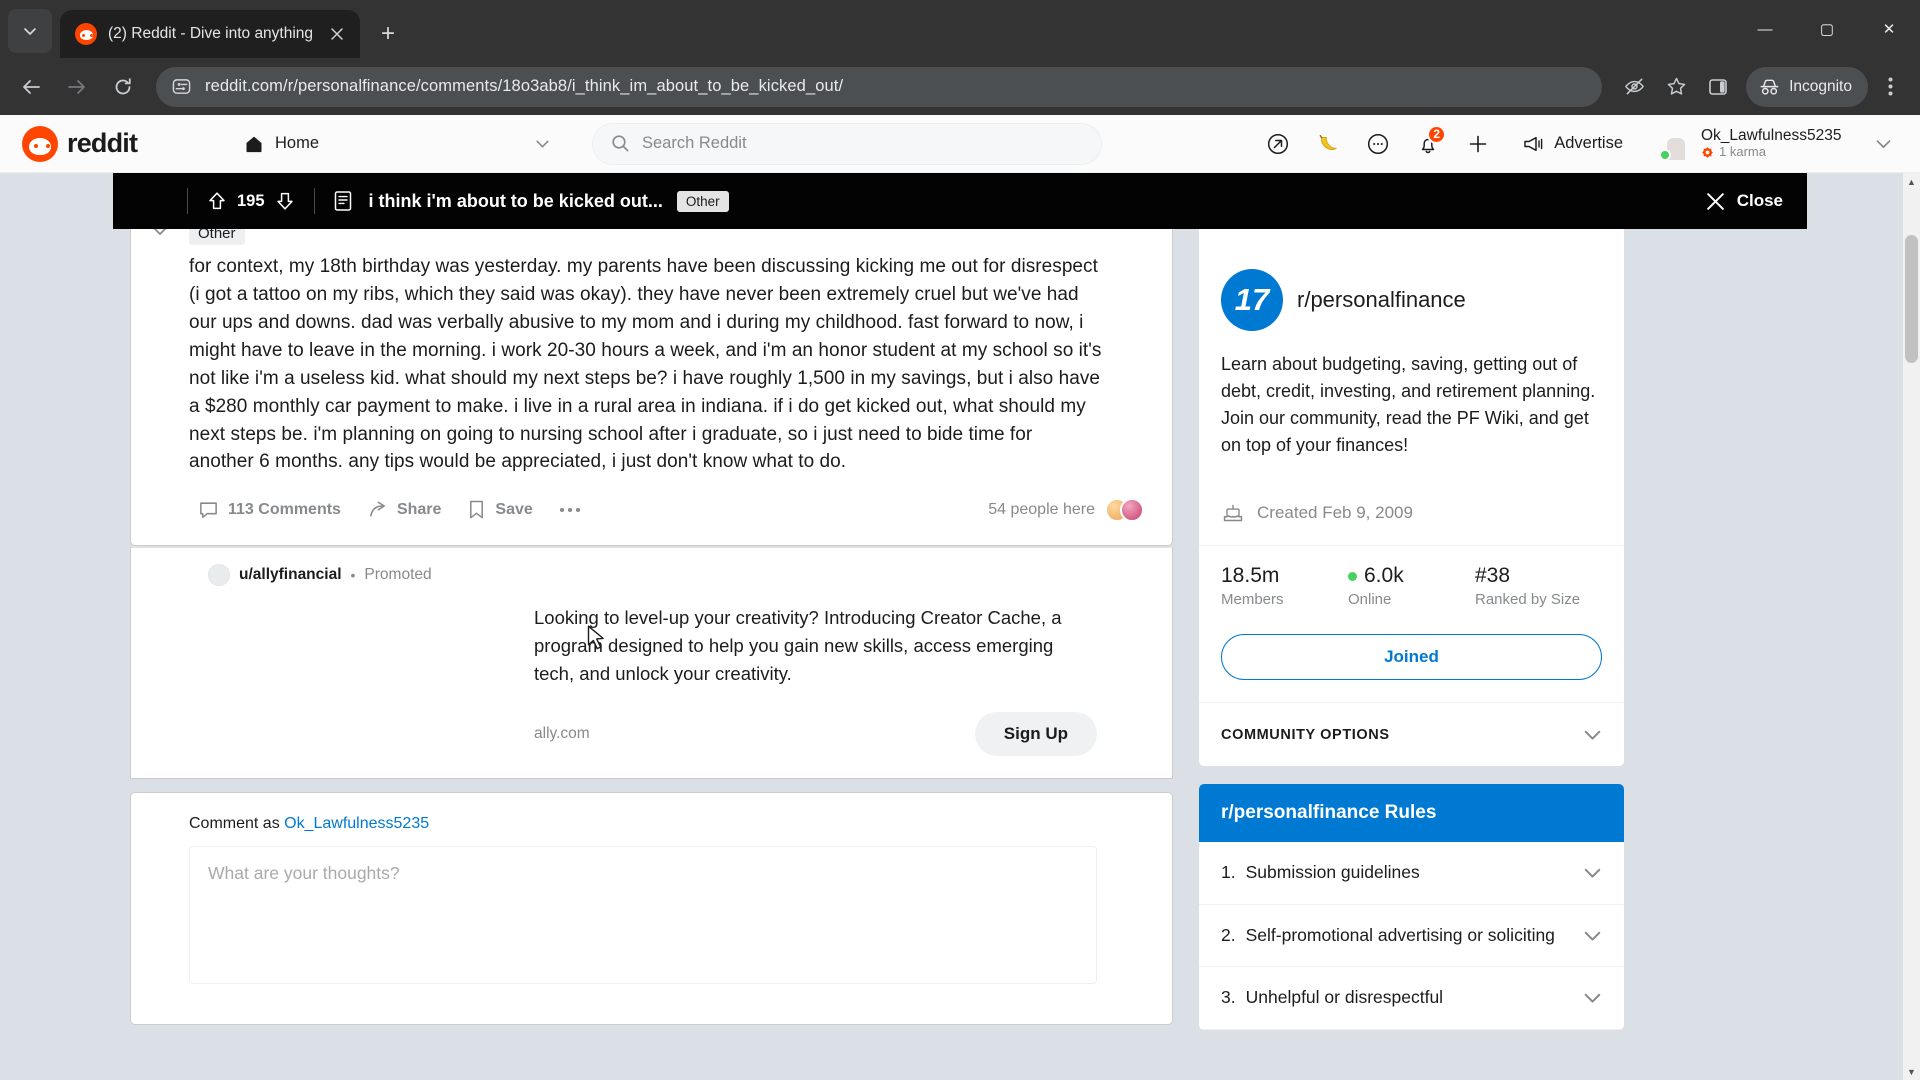  What do you see at coordinates (1676, 87) in the screenshot?
I see `bookmark-star-icon` at bounding box center [1676, 87].